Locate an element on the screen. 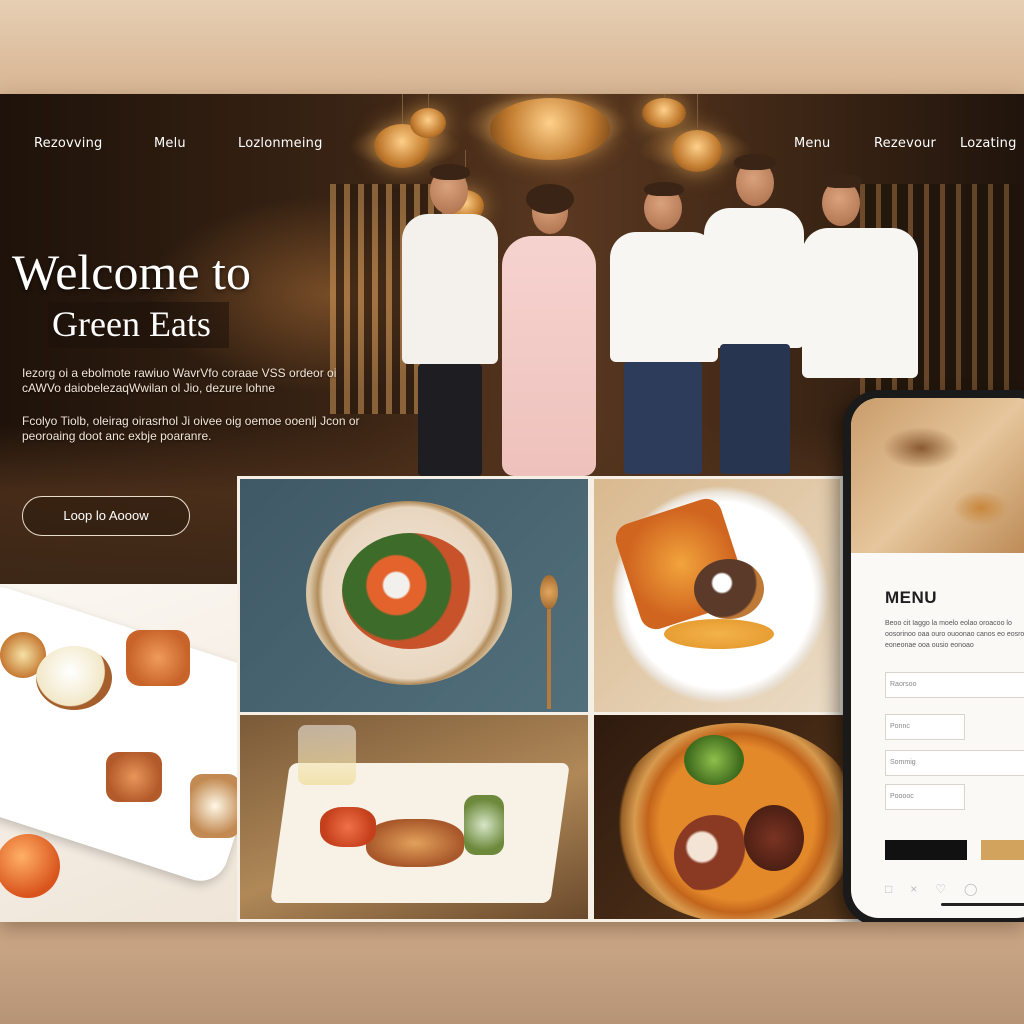 The image size is (1024, 1024). nav-link-reserve-right: Rezevour is located at coordinates (905, 143).